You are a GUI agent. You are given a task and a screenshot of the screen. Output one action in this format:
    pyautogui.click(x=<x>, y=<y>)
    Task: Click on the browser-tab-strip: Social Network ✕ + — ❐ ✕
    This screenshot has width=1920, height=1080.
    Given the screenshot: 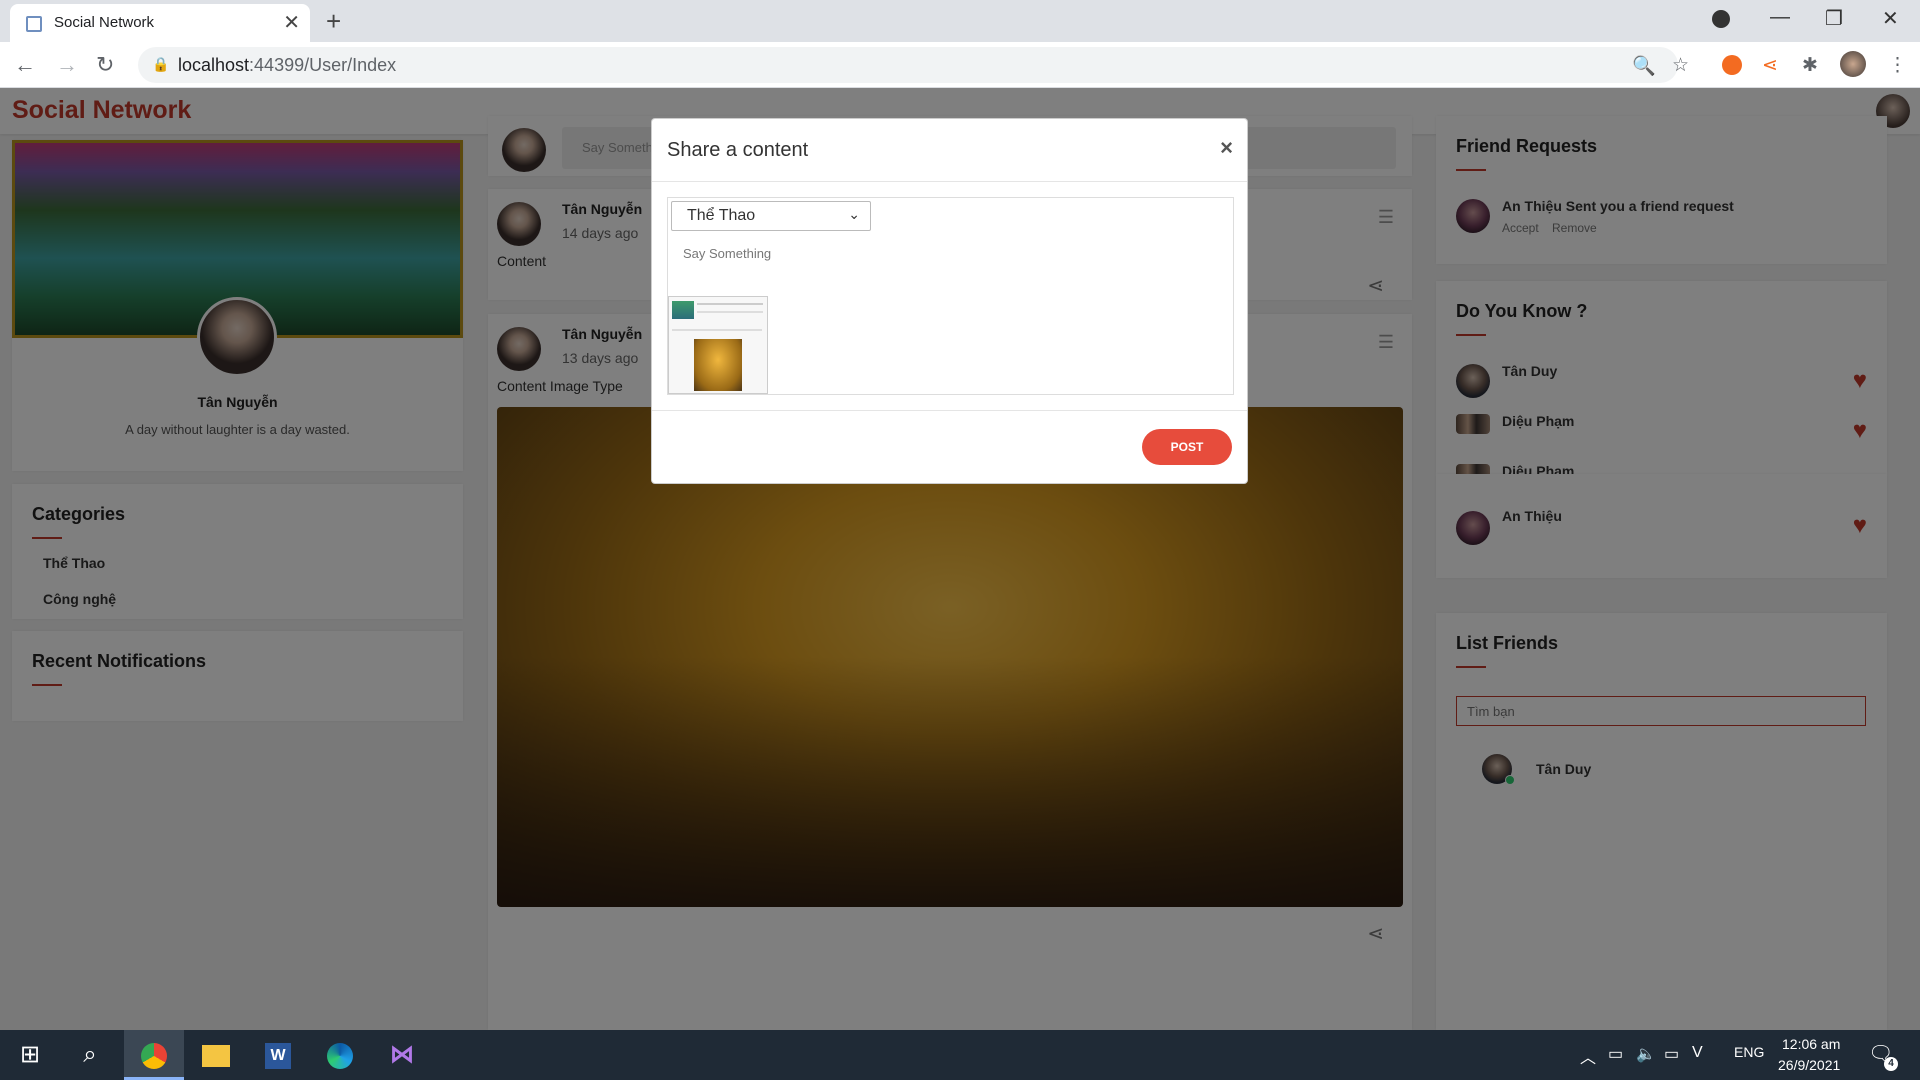 What is the action you would take?
    pyautogui.click(x=960, y=21)
    